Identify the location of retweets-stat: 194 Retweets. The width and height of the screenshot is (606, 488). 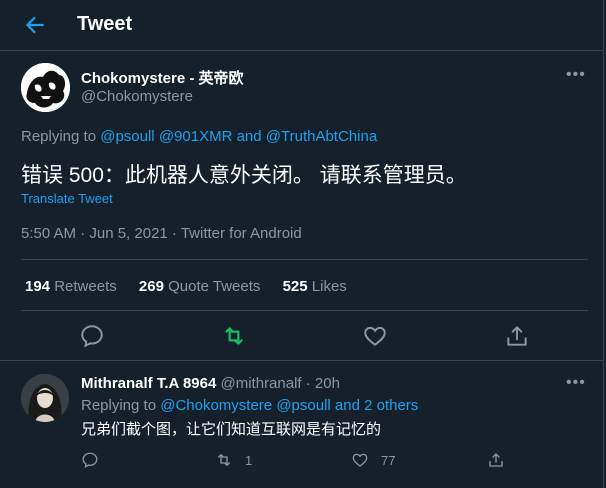
(71, 286).